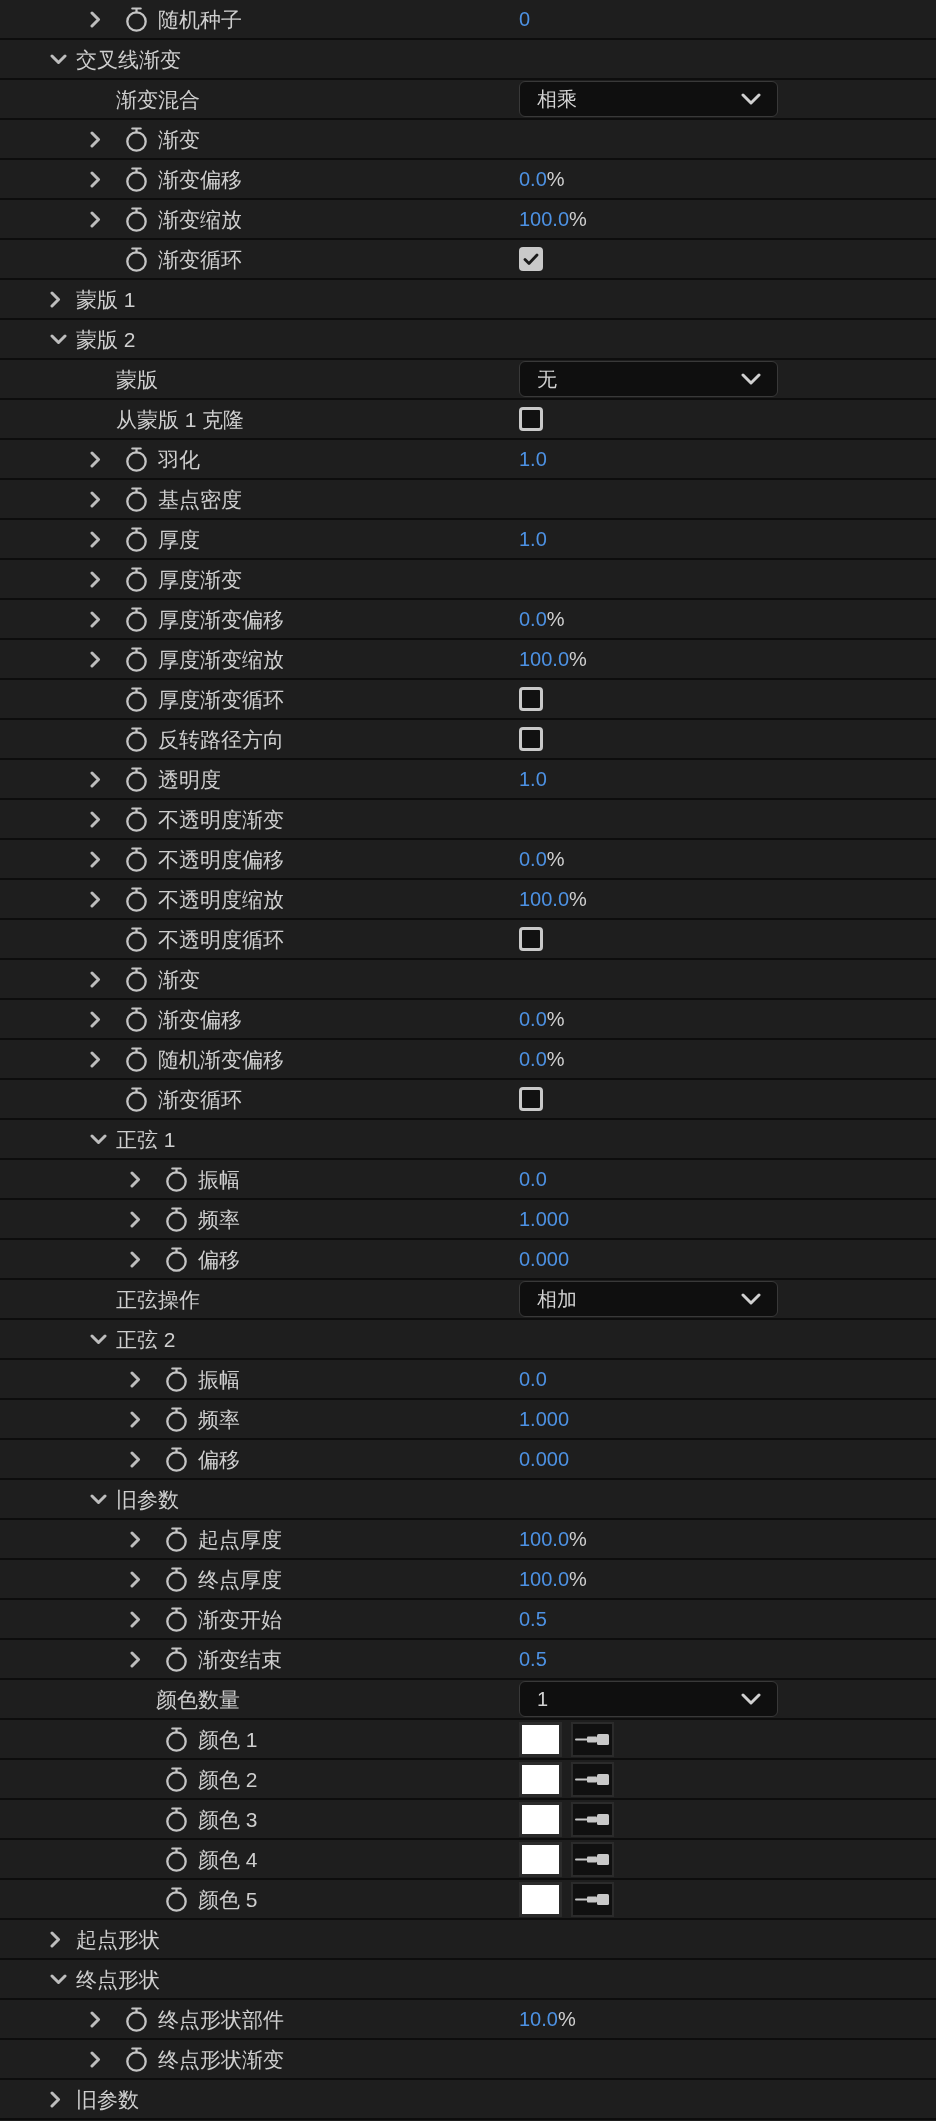 The height and width of the screenshot is (2121, 936). What do you see at coordinates (648, 99) in the screenshot?
I see `dropdown: 相乘` at bounding box center [648, 99].